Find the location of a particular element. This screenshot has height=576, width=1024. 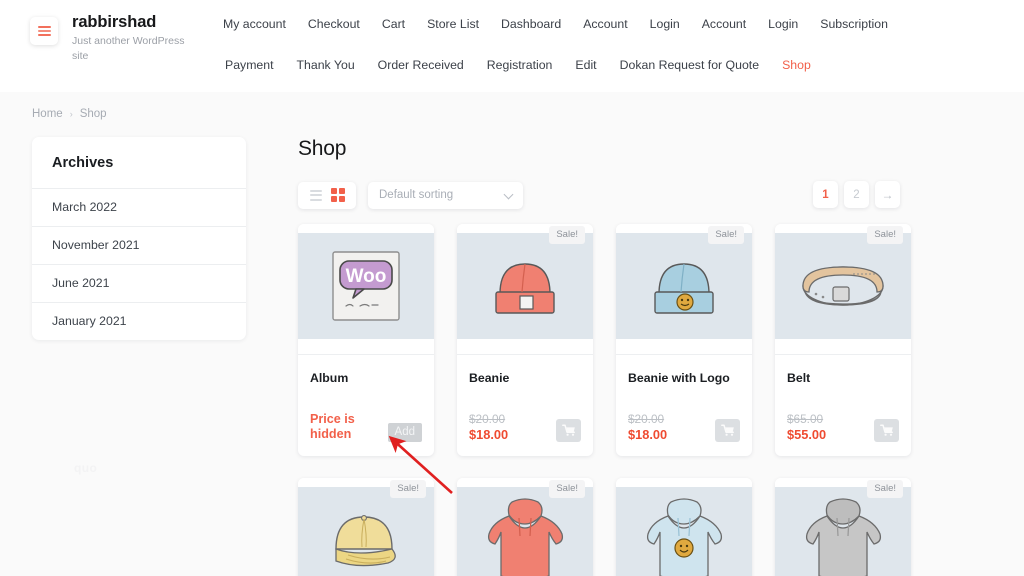

nav-item-shop: Shop is located at coordinates (796, 65).